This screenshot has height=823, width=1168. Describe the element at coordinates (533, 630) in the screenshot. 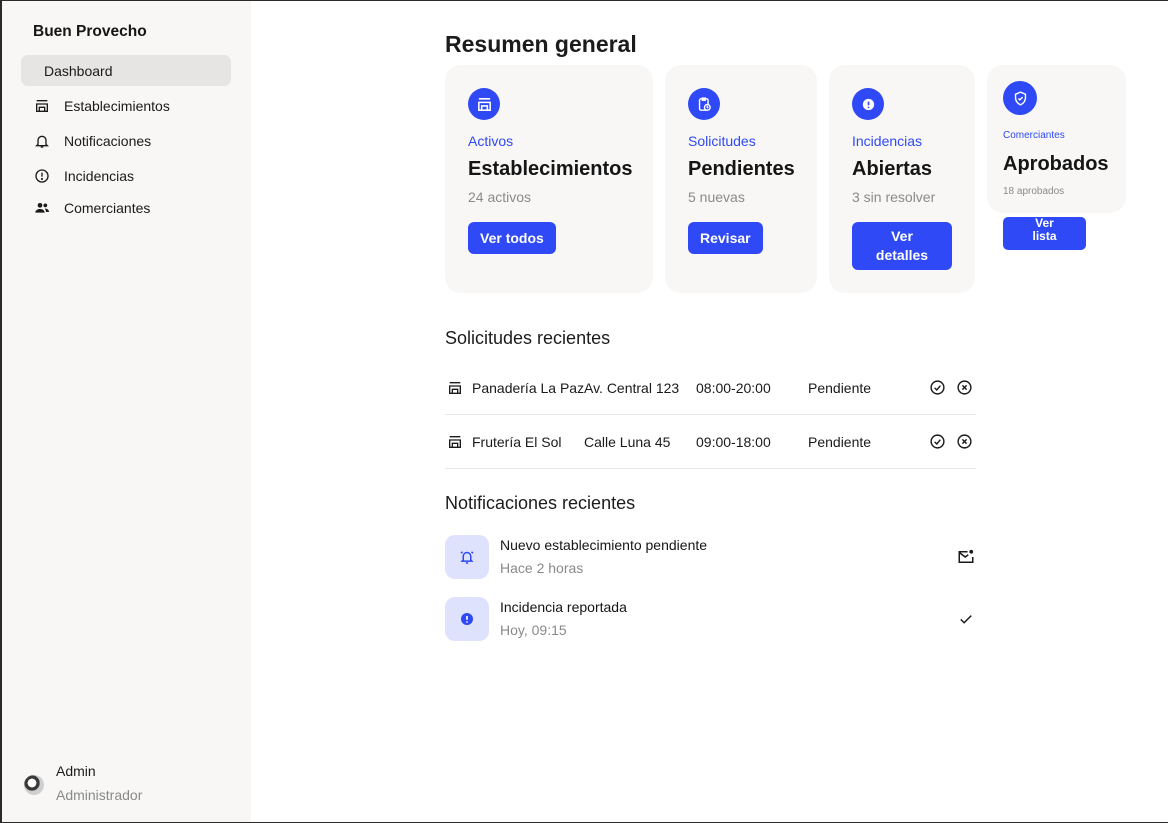

I see `notification-time: Hoy, 09:15` at that location.